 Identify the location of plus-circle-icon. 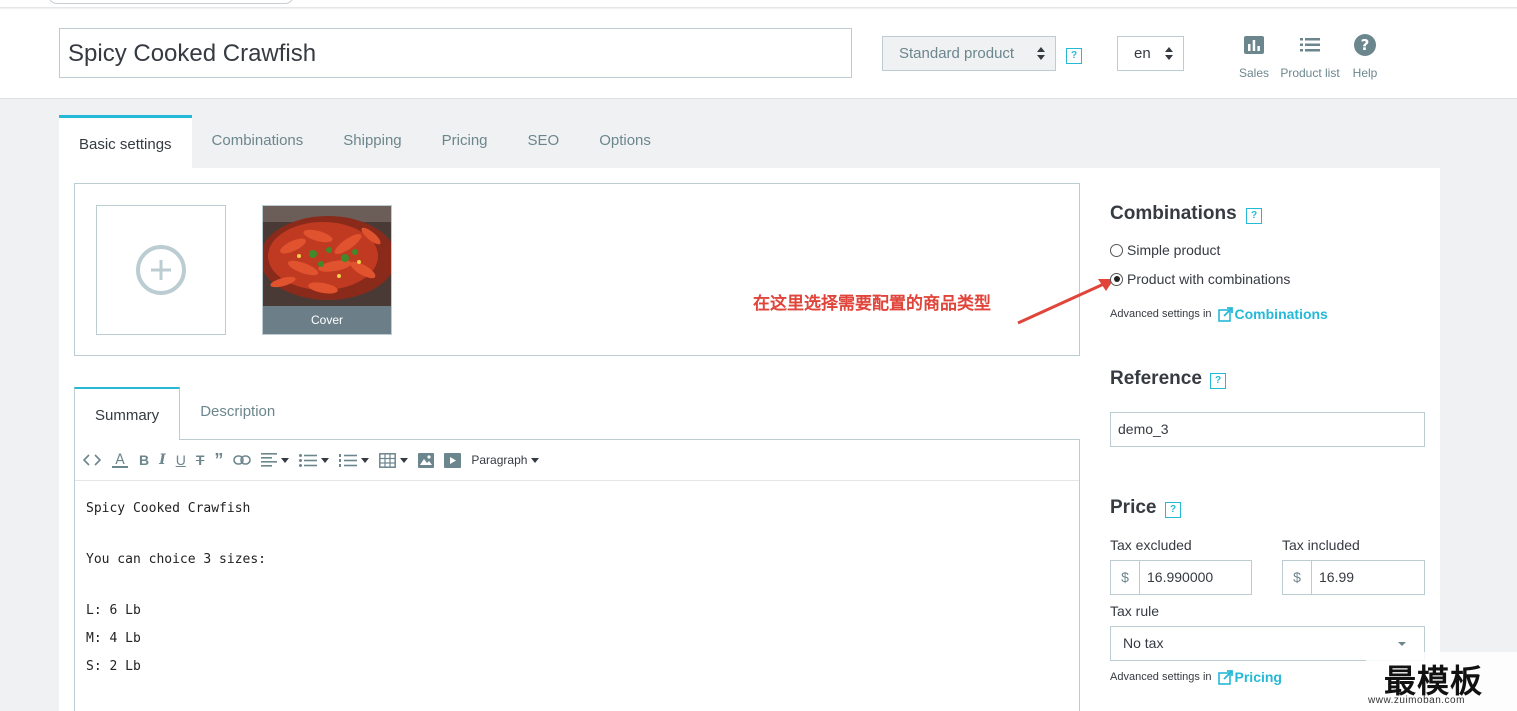
(161, 270).